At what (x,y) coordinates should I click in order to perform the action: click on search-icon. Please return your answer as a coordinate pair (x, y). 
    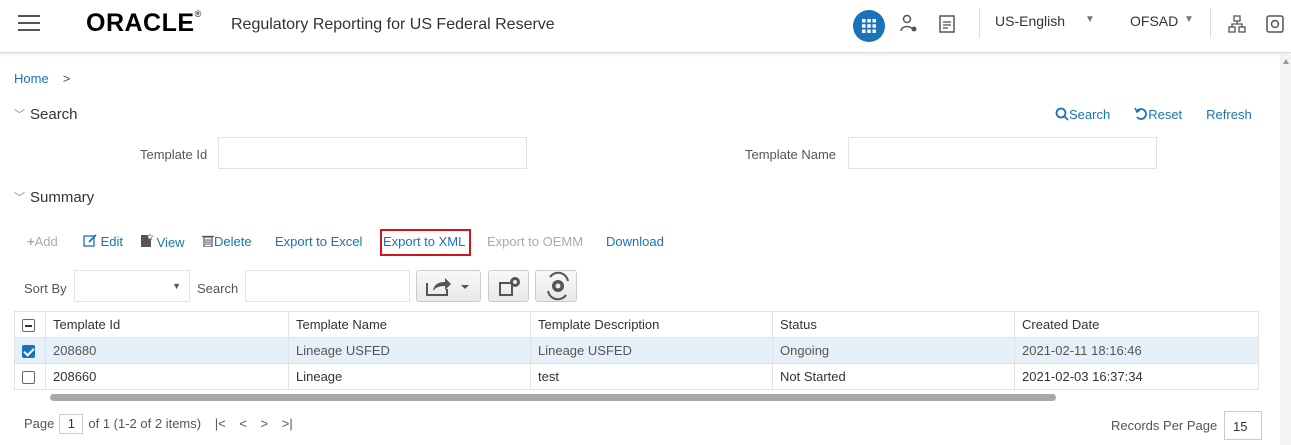
    Looking at the image, I should click on (1062, 114).